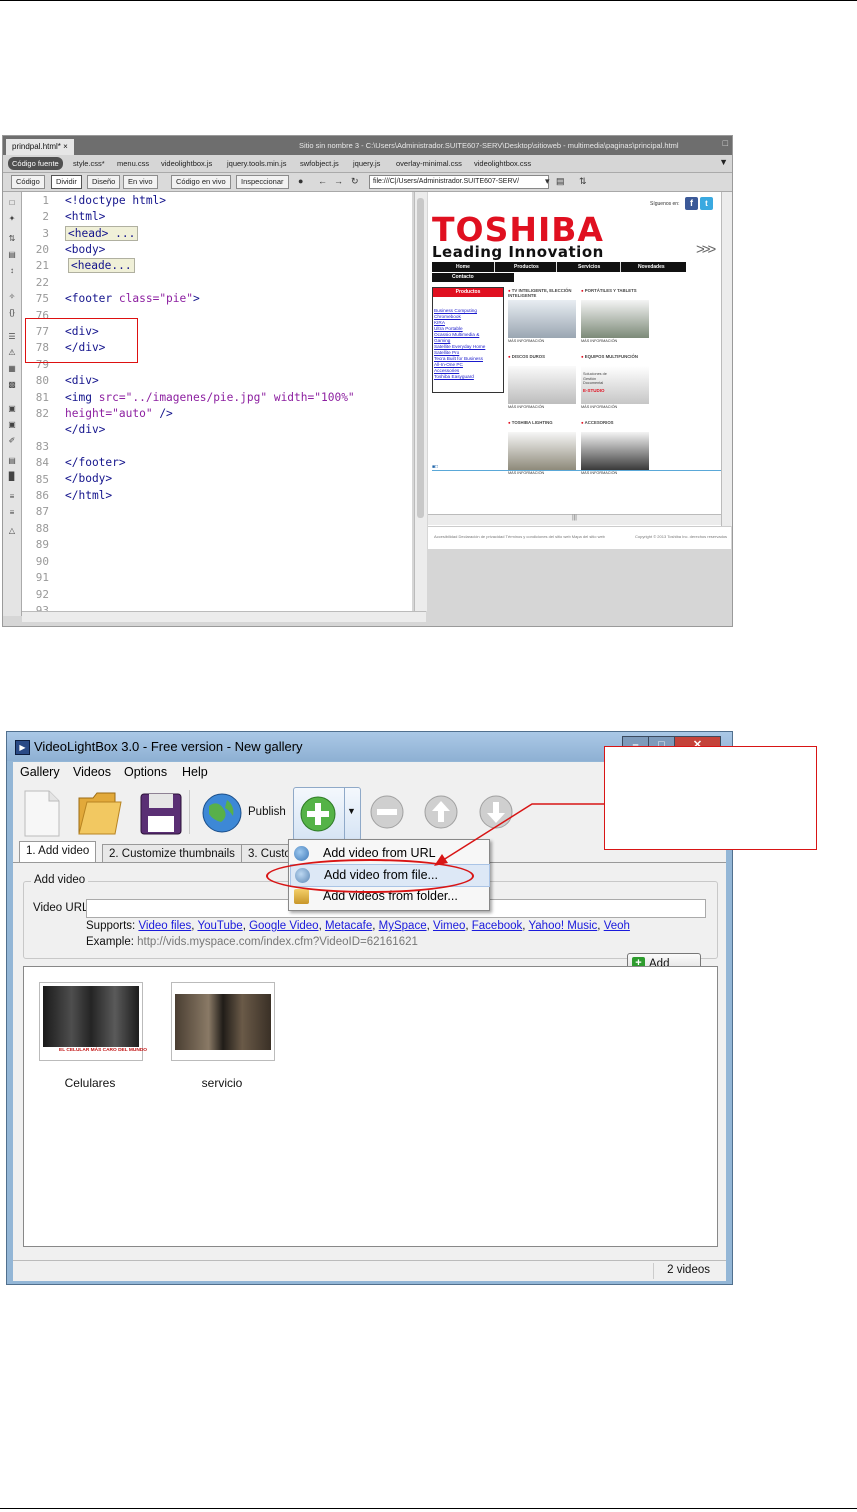 The height and width of the screenshot is (1512, 857). What do you see at coordinates (104, 182) in the screenshot?
I see `design-view-button: Diseño` at bounding box center [104, 182].